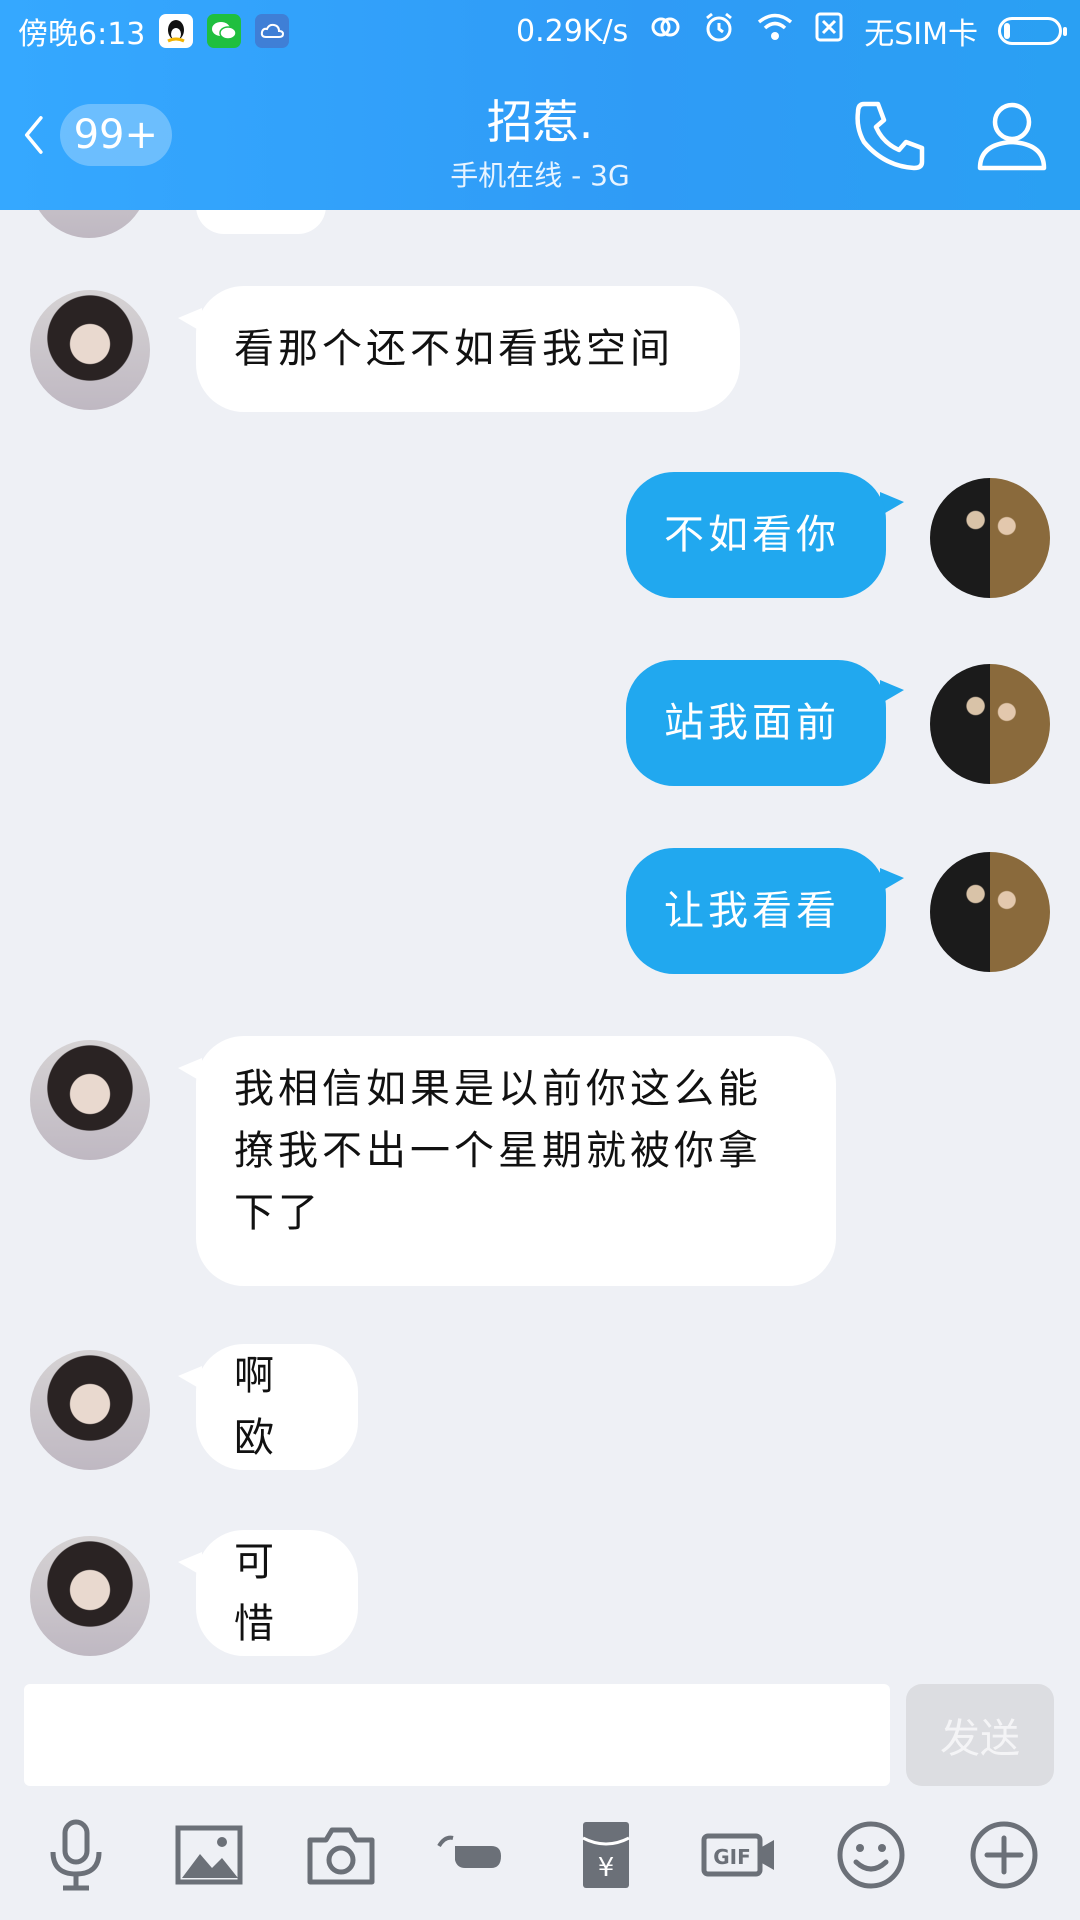 The width and height of the screenshot is (1080, 1920). Describe the element at coordinates (540, 1855) in the screenshot. I see `input-toolbar: ¥ GIF` at that location.